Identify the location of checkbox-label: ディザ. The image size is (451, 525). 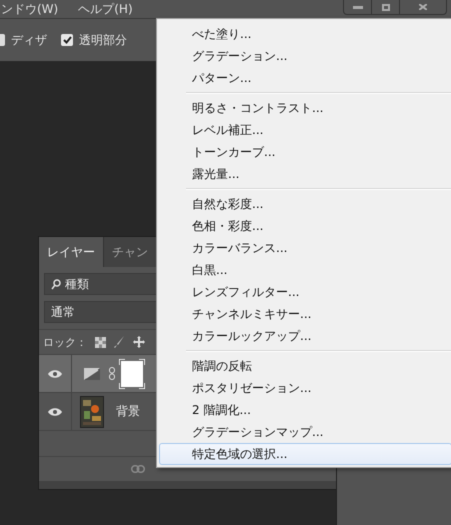
(29, 40).